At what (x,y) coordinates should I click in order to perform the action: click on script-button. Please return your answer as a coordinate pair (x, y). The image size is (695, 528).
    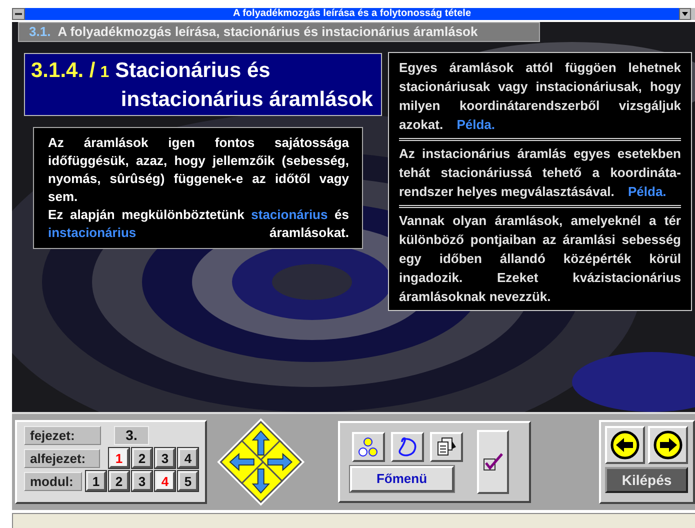
    Looking at the image, I should click on (407, 447).